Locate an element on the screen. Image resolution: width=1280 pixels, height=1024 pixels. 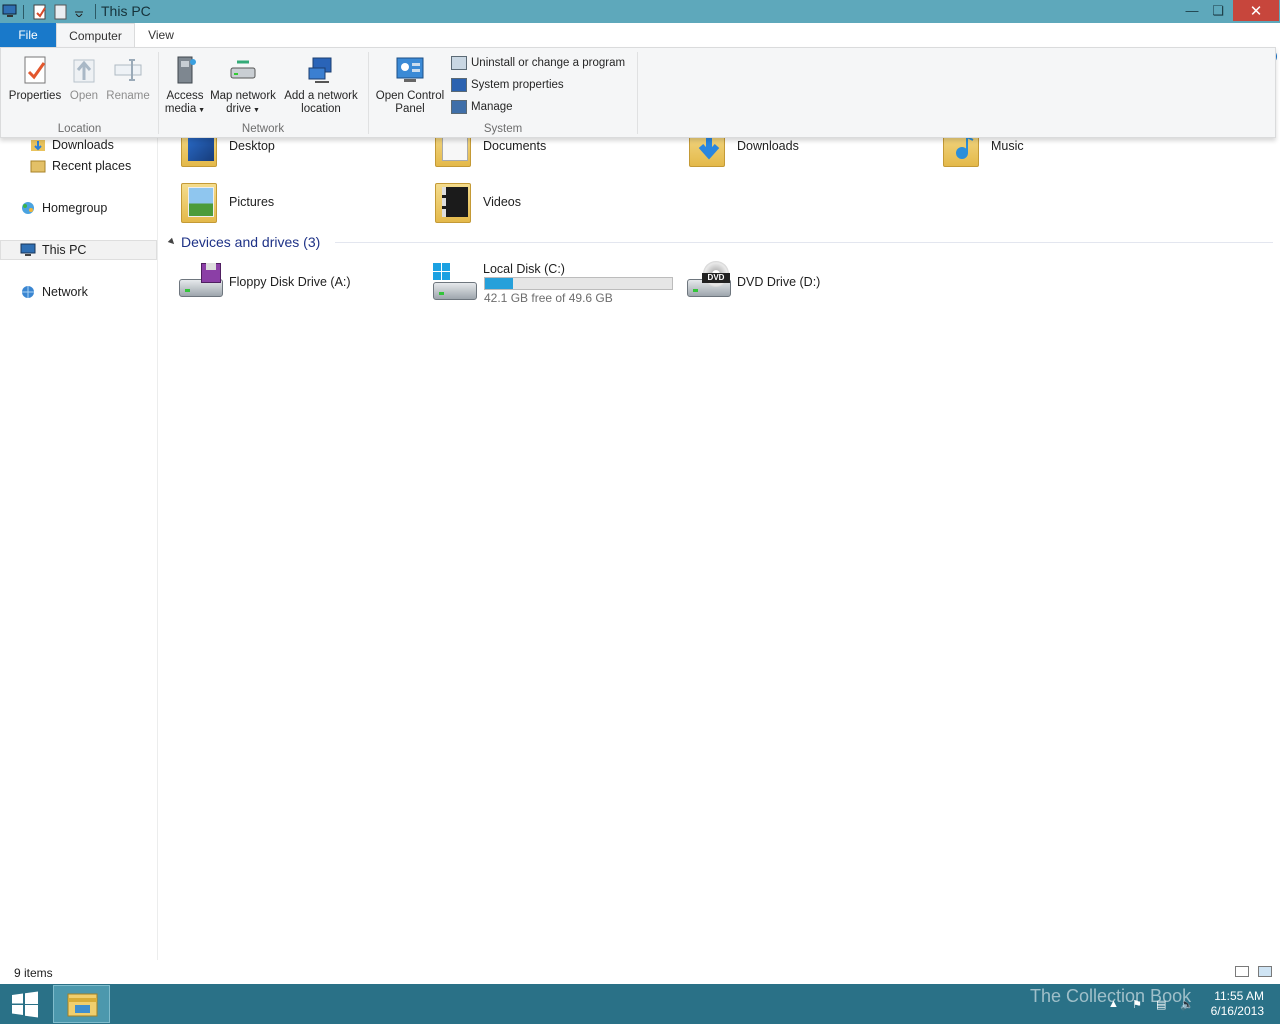
file-explorer-taskbar-button is located at coordinates (81, 1004).